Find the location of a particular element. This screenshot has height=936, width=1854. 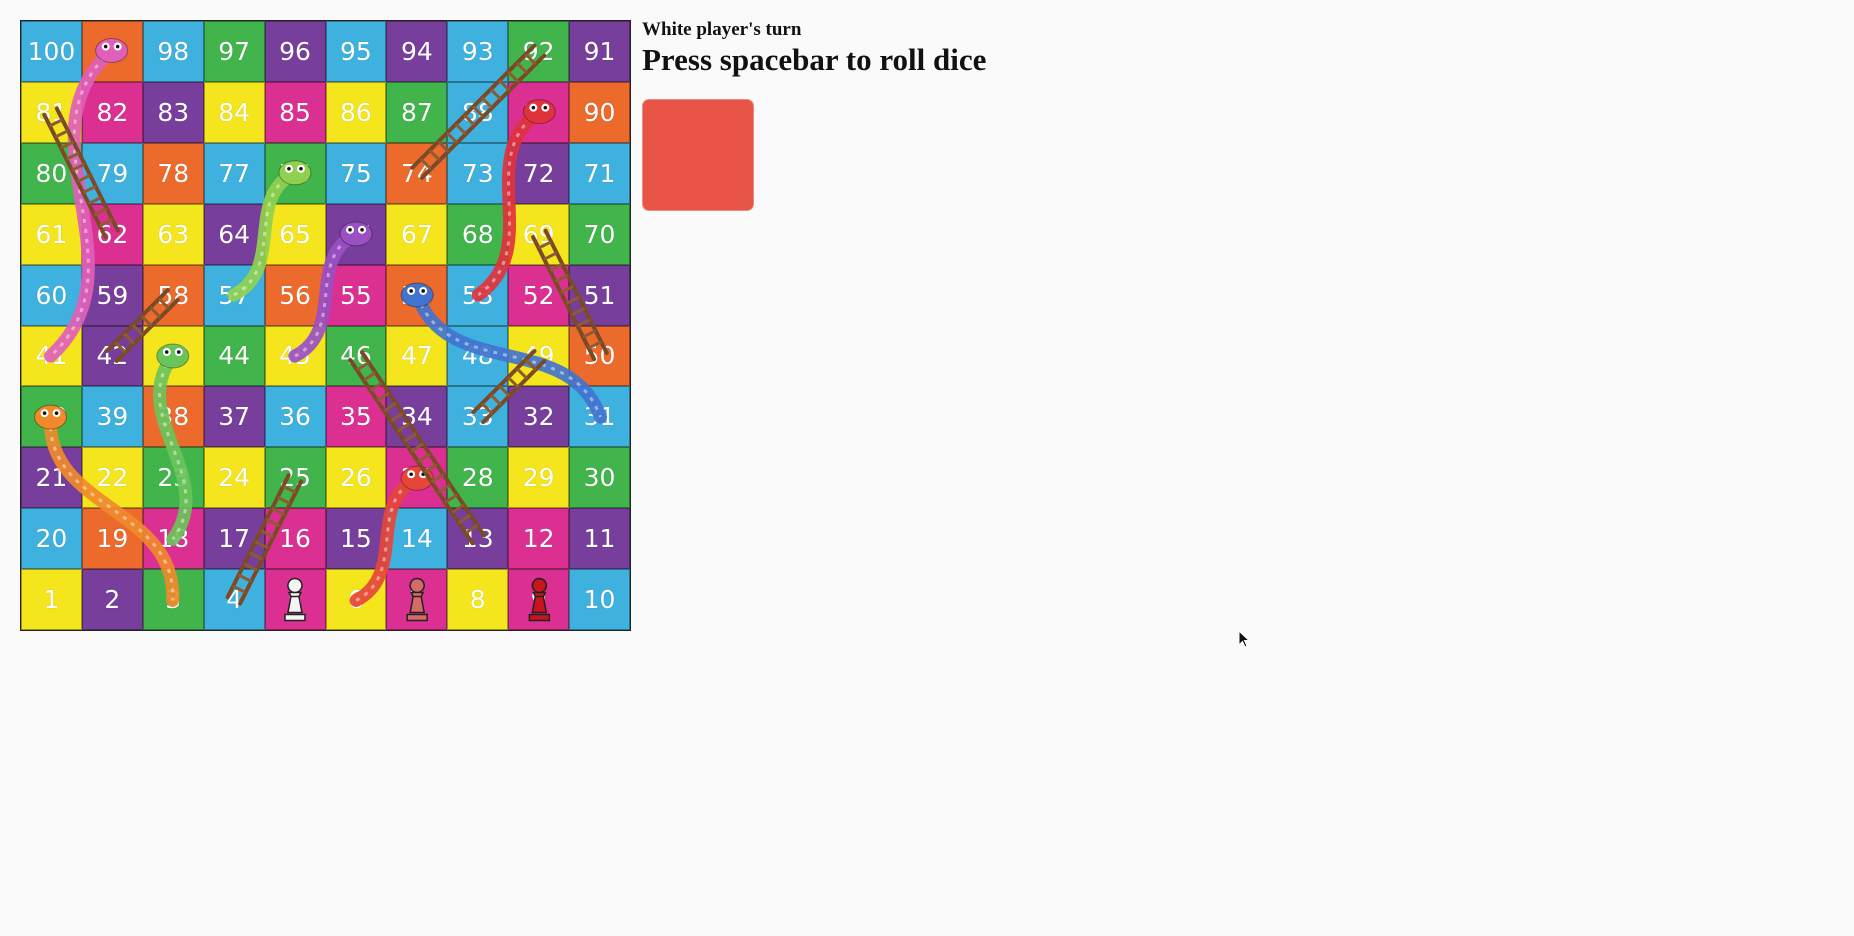

board-square: 55 is located at coordinates (356, 295).